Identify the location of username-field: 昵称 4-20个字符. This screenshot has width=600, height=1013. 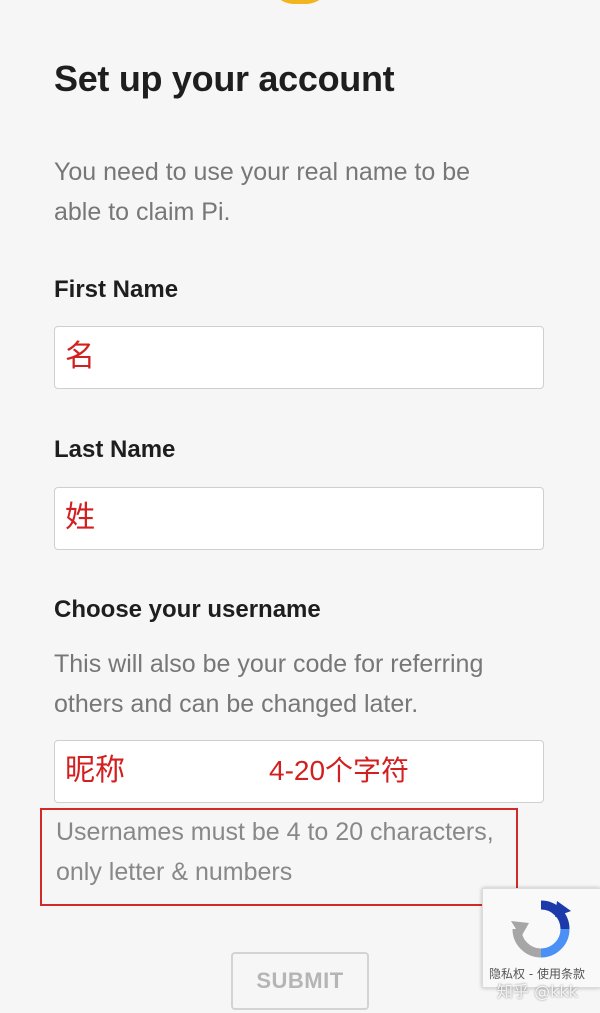
(299, 771).